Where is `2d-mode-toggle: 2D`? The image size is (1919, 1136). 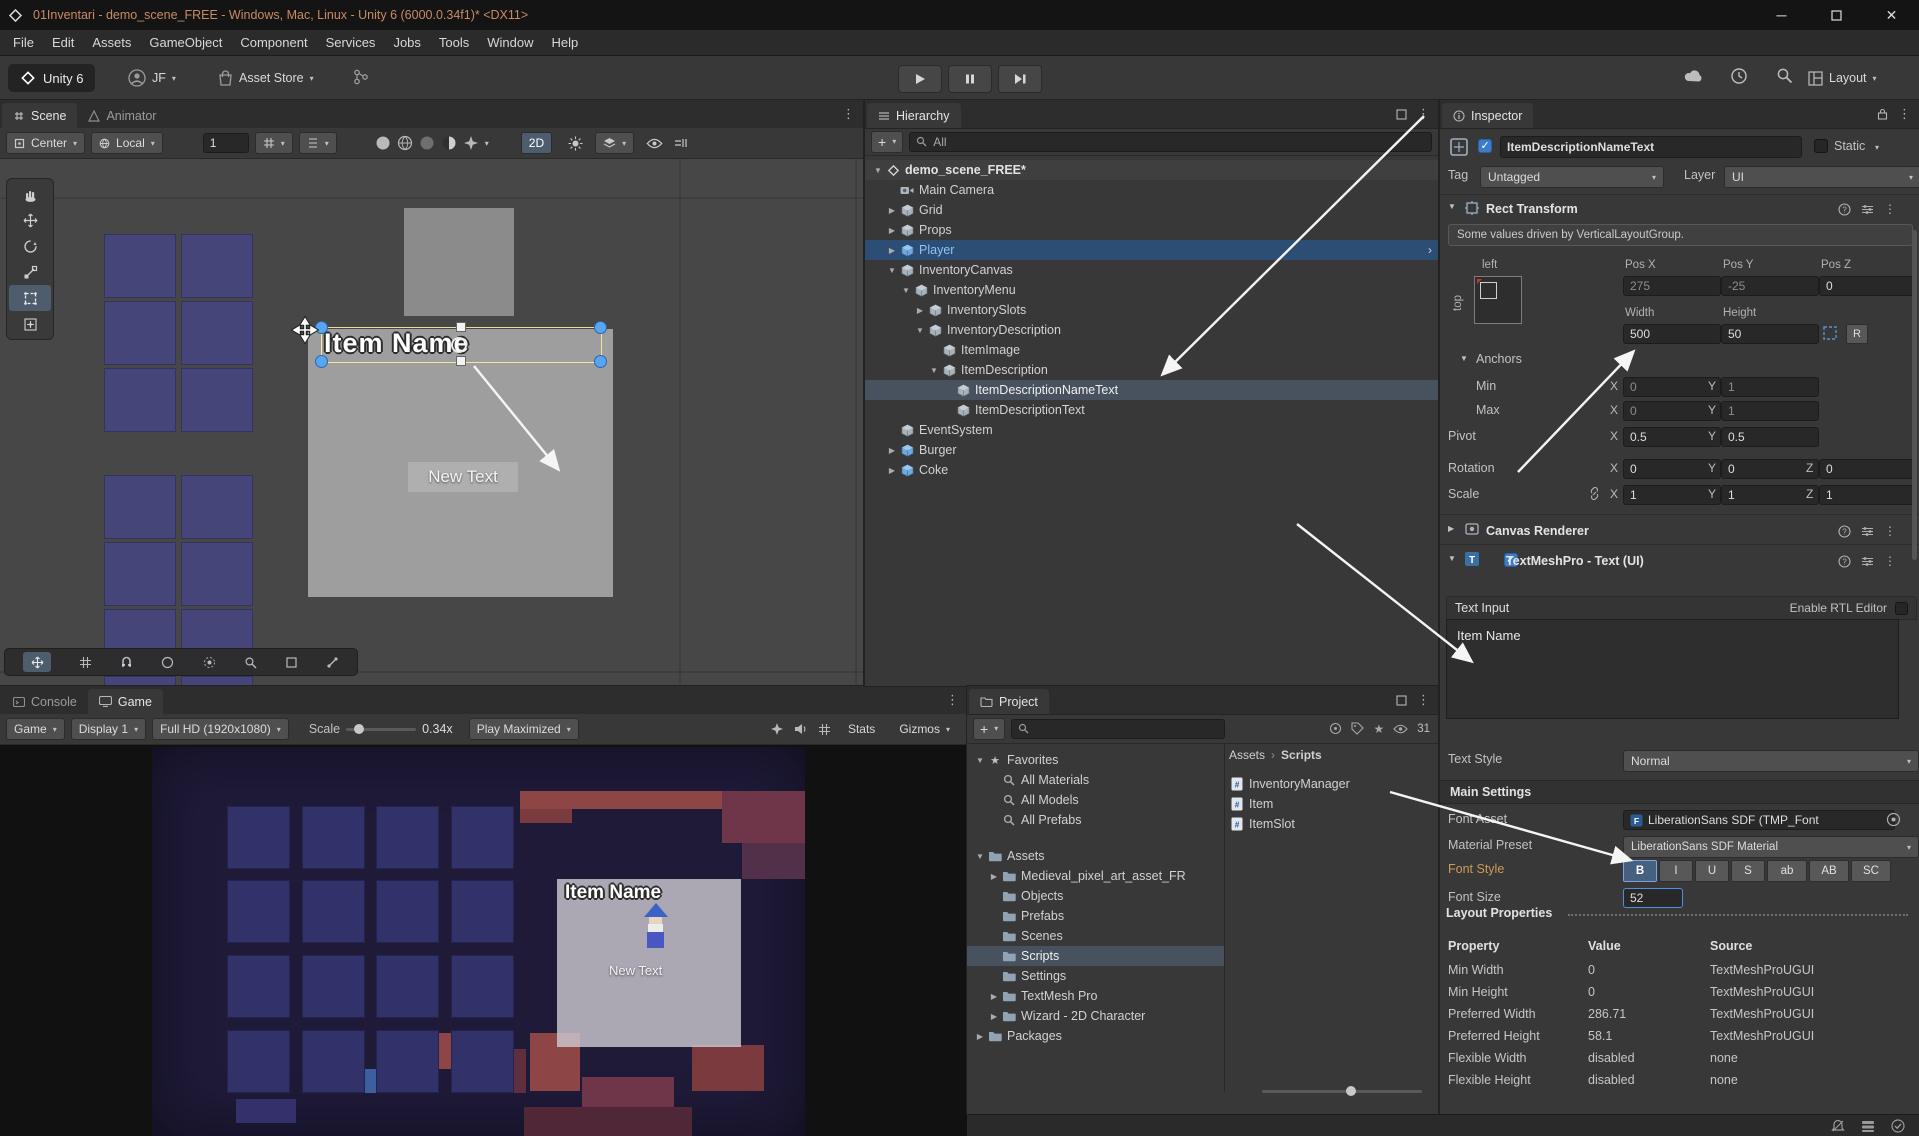 2d-mode-toggle: 2D is located at coordinates (536, 143).